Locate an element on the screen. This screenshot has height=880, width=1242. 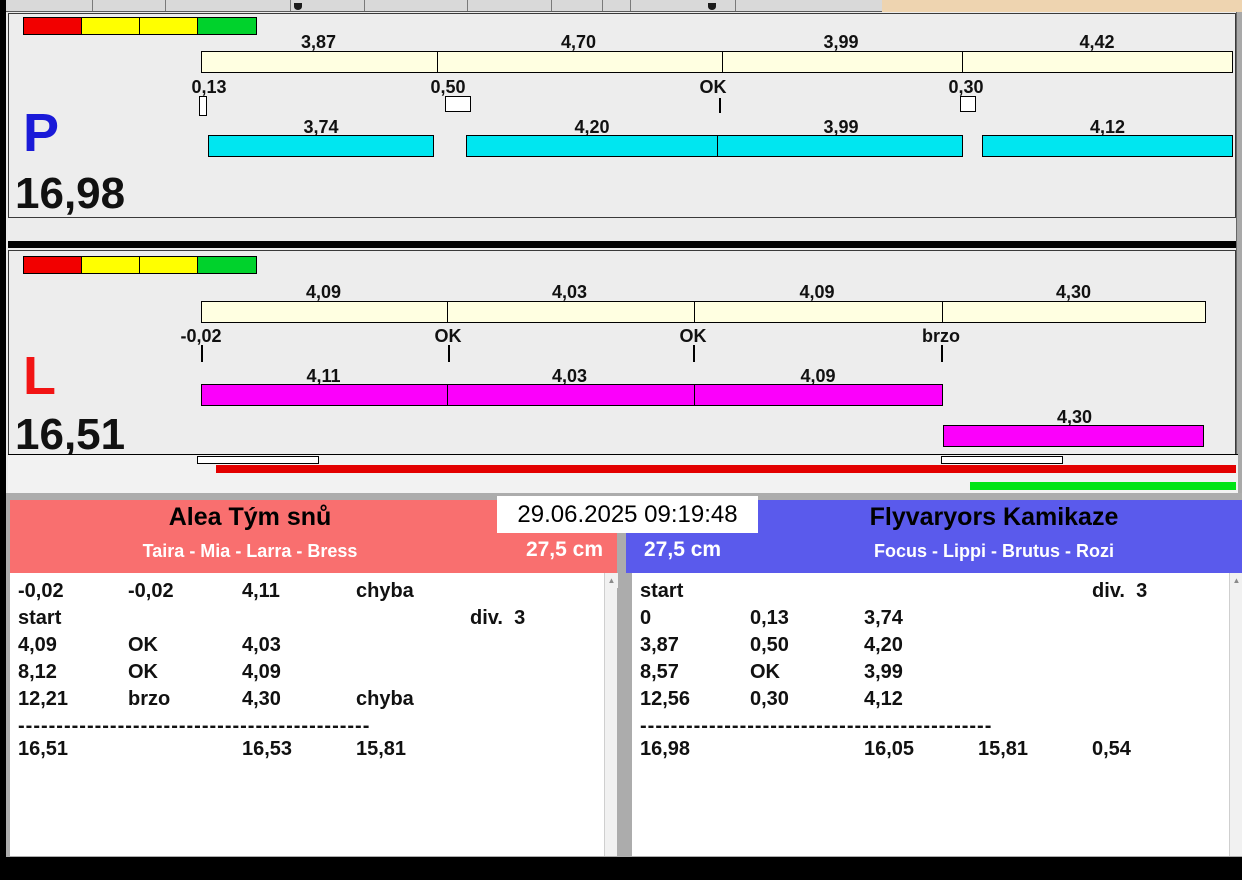
log-cell: 4,09 is located at coordinates (261, 672).